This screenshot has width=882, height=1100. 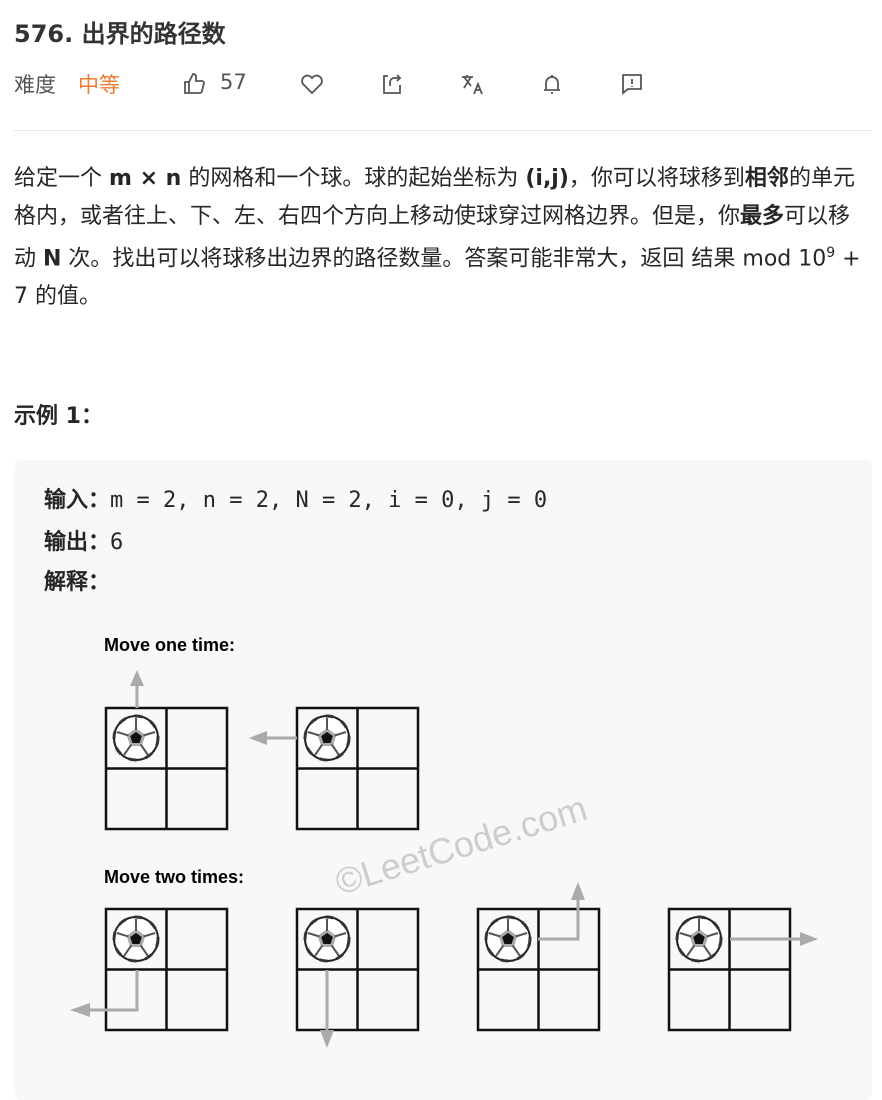 I want to click on watermark: ©LeetCode.com, so click(x=460, y=844).